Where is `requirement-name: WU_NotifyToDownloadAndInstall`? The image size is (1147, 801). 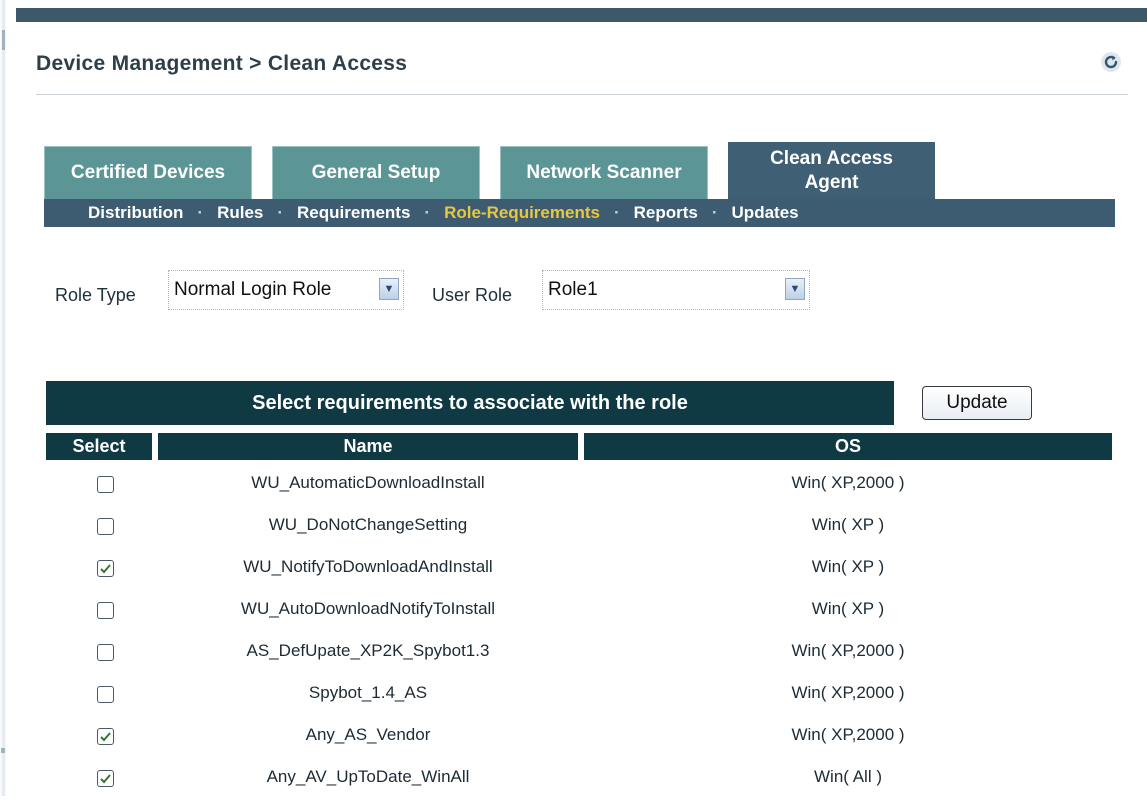
requirement-name: WU_NotifyToDownloadAndInstall is located at coordinates (368, 566).